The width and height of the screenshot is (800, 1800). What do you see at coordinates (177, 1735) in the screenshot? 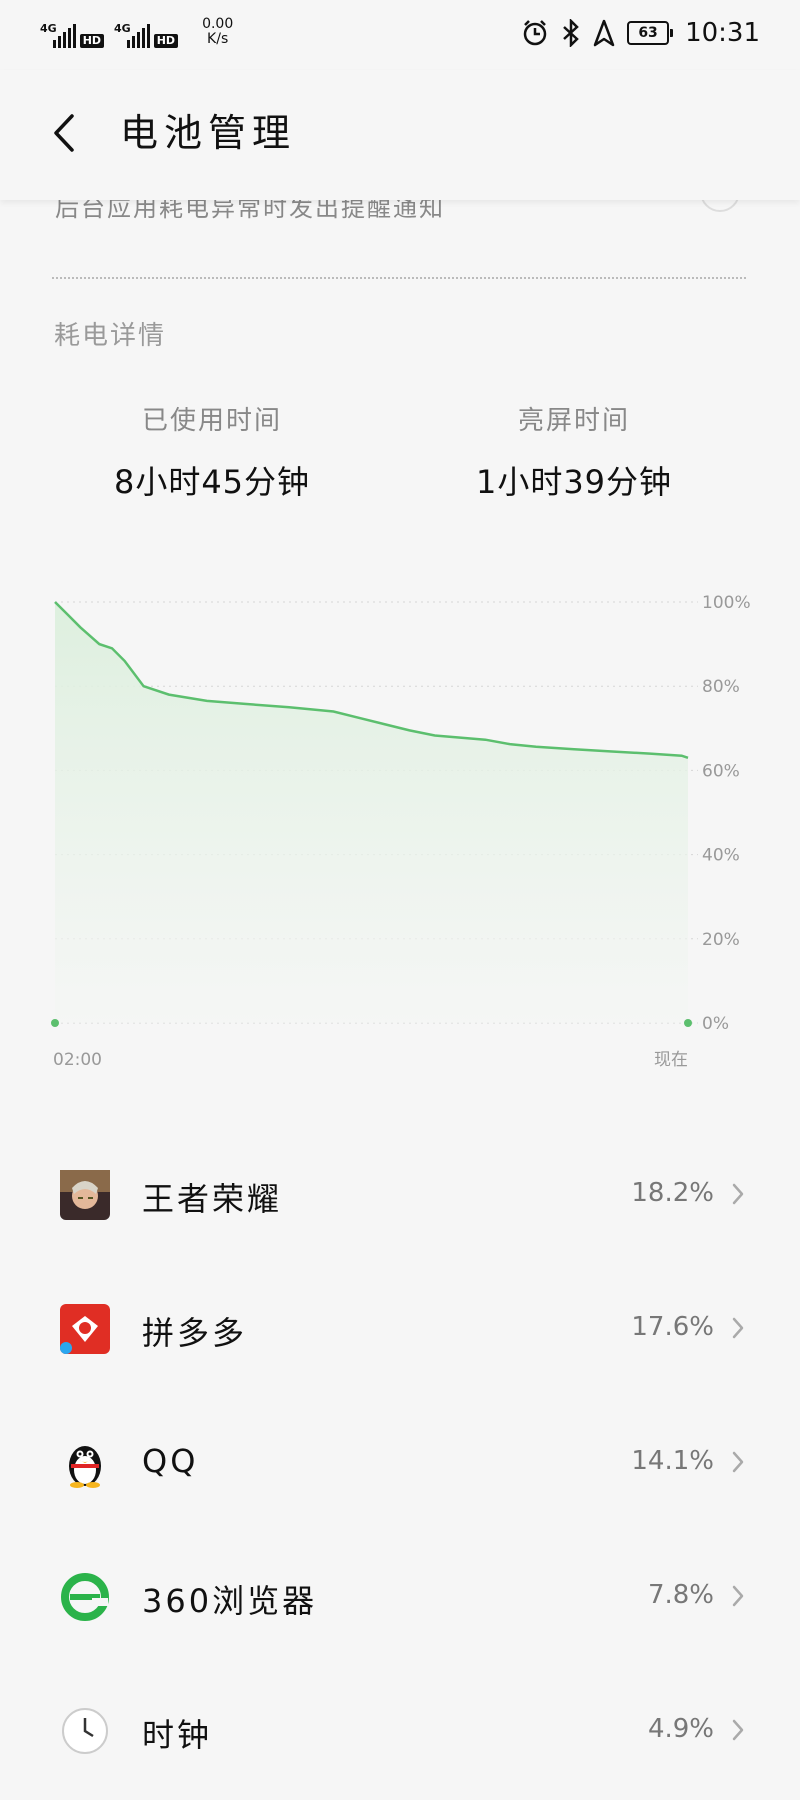
I see `app-name: 时钟` at bounding box center [177, 1735].